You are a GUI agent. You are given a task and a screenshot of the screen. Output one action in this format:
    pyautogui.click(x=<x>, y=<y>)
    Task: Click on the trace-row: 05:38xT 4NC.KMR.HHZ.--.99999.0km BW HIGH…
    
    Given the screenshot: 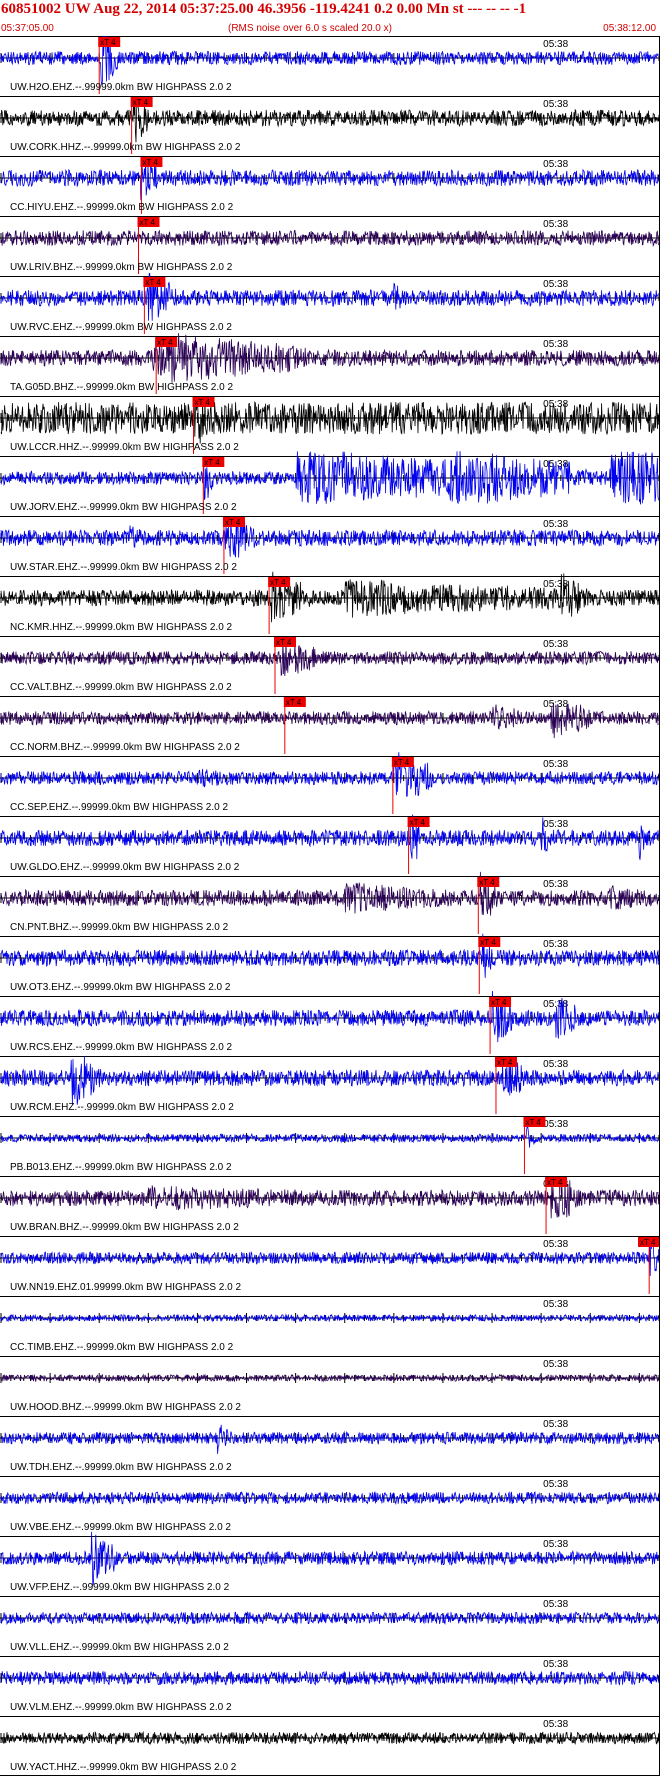 What is the action you would take?
    pyautogui.click(x=330, y=602)
    